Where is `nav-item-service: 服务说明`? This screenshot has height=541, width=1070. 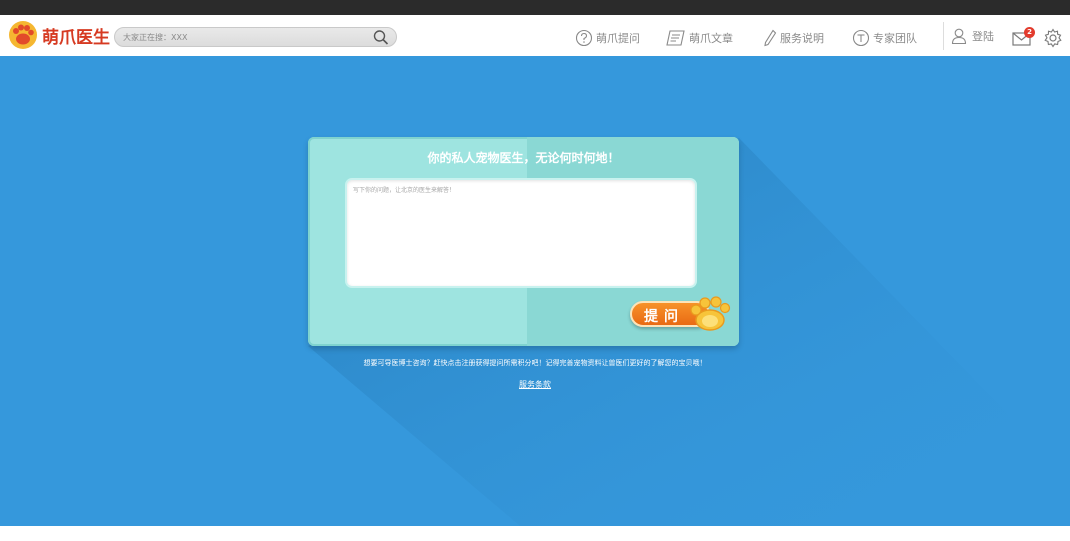 nav-item-service: 服务说明 is located at coordinates (793, 38).